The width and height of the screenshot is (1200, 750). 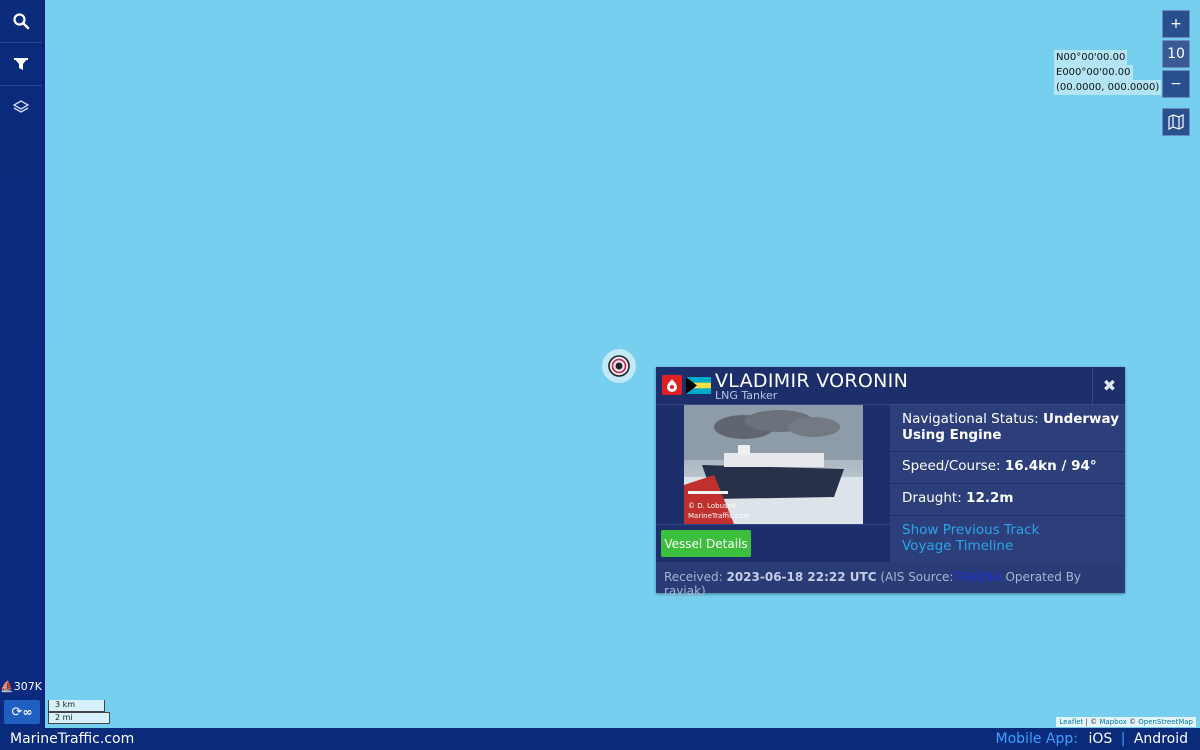 I want to click on draught-row: Draught: 12.2m, so click(x=1007, y=500).